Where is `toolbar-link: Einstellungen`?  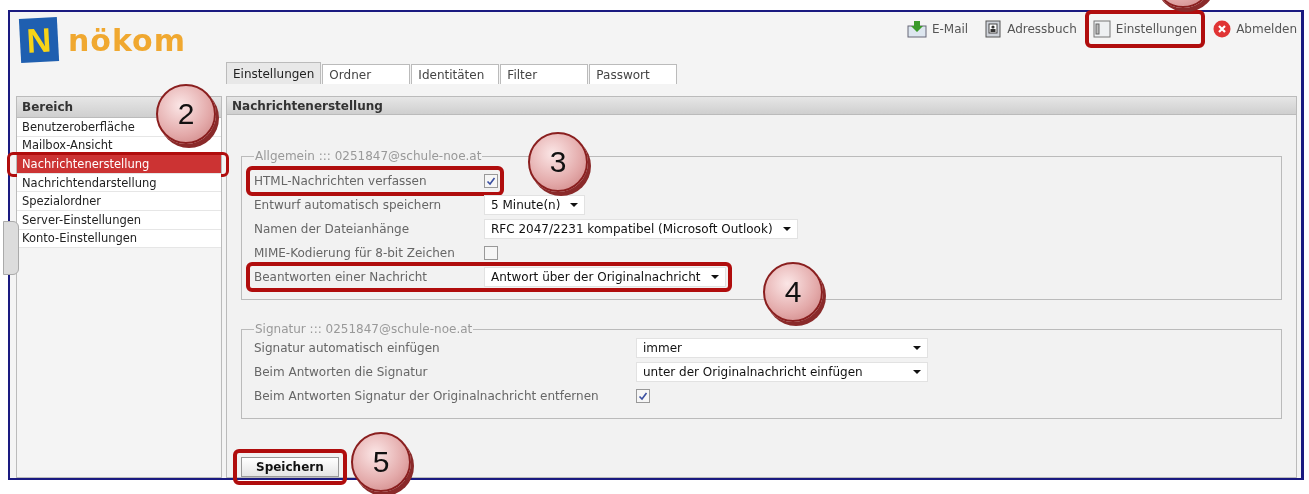
toolbar-link: Einstellungen is located at coordinates (1145, 29).